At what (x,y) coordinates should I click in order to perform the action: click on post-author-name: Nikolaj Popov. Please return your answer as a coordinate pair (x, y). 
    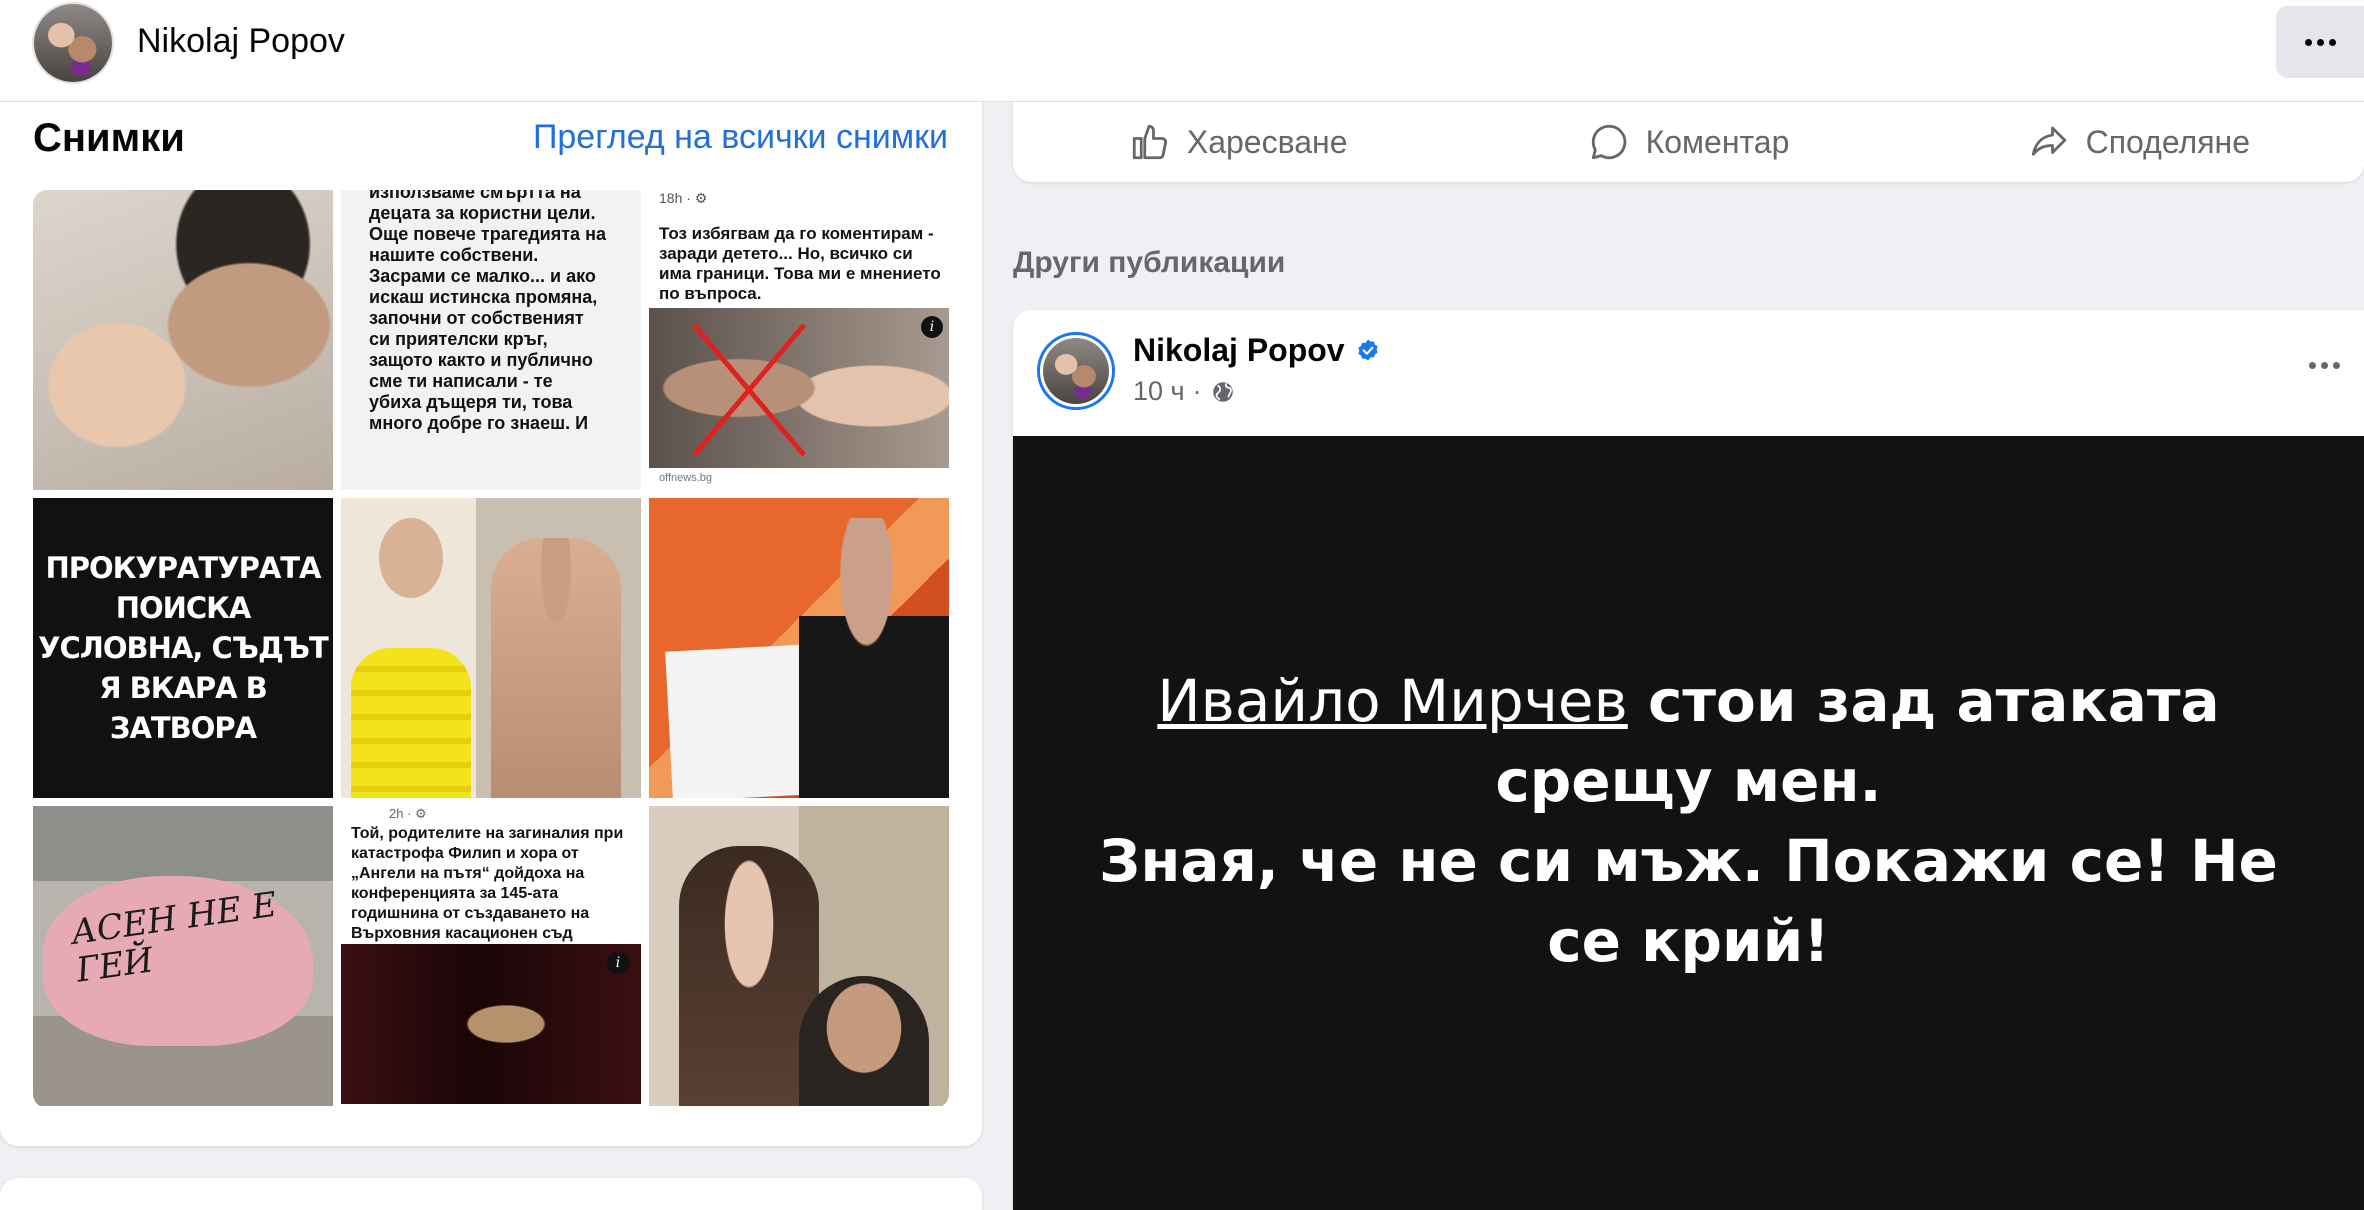
    Looking at the image, I should click on (1239, 350).